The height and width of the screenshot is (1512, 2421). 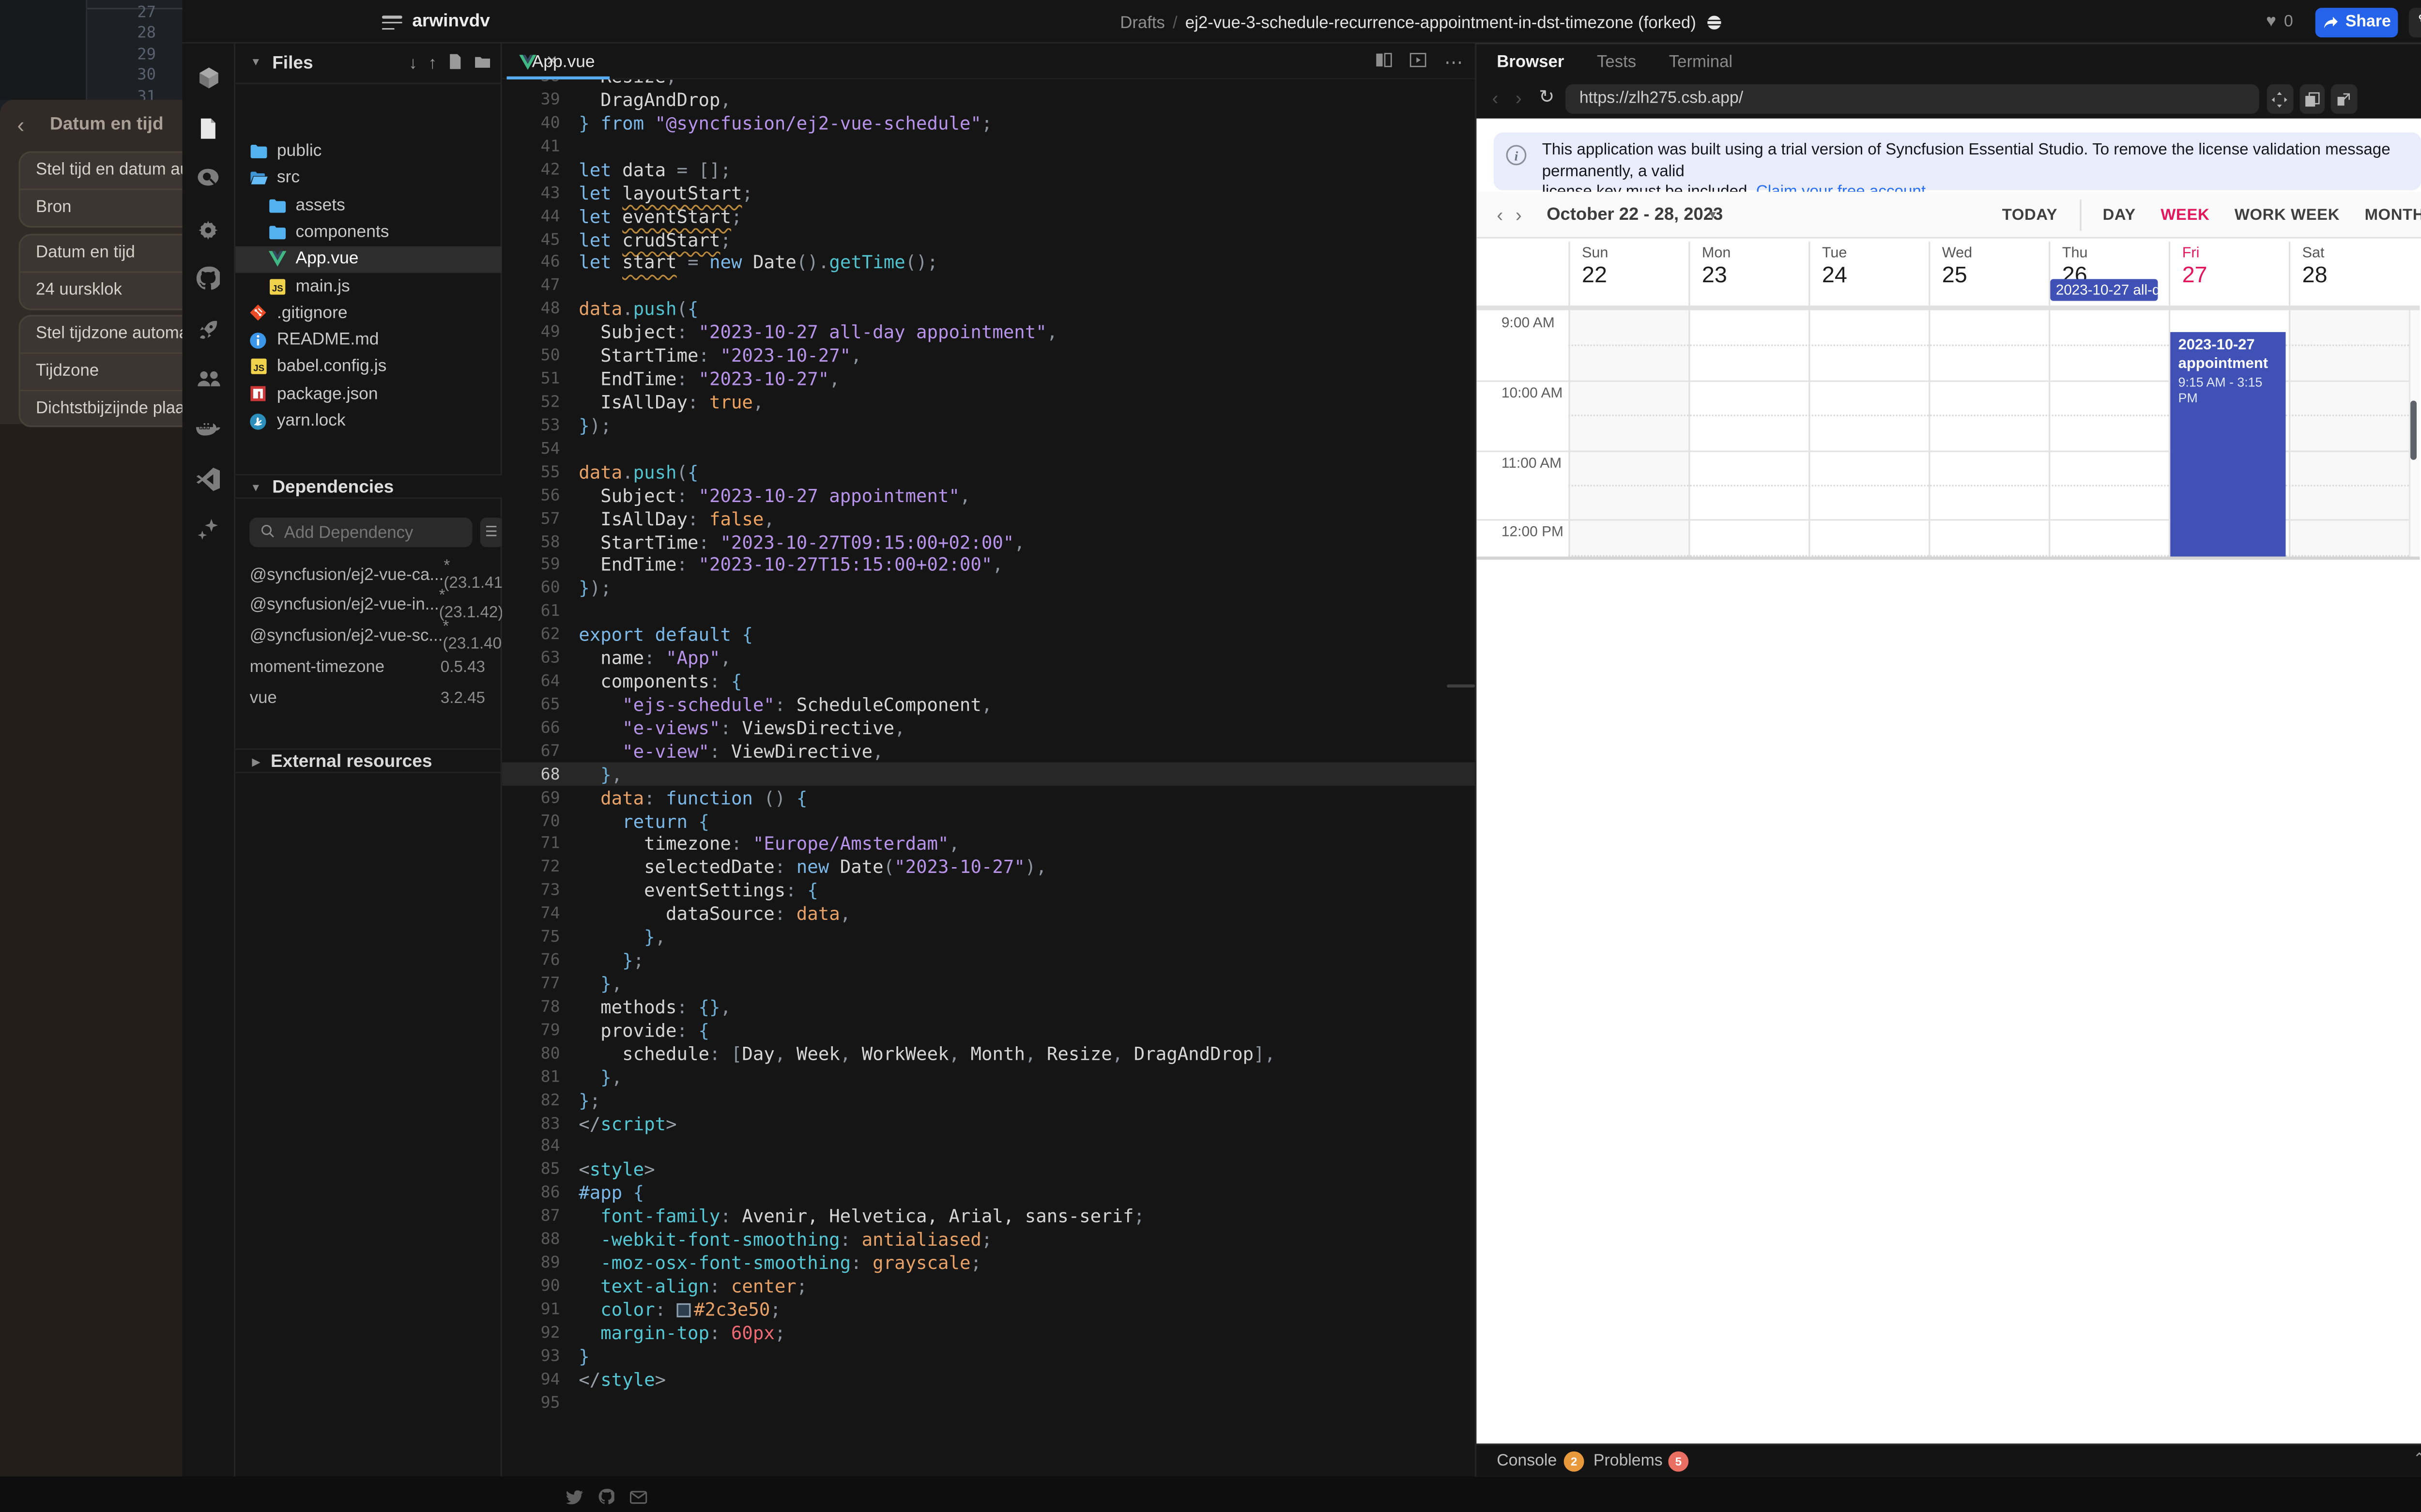 I want to click on workspace-name: arwinvdv, so click(x=451, y=22).